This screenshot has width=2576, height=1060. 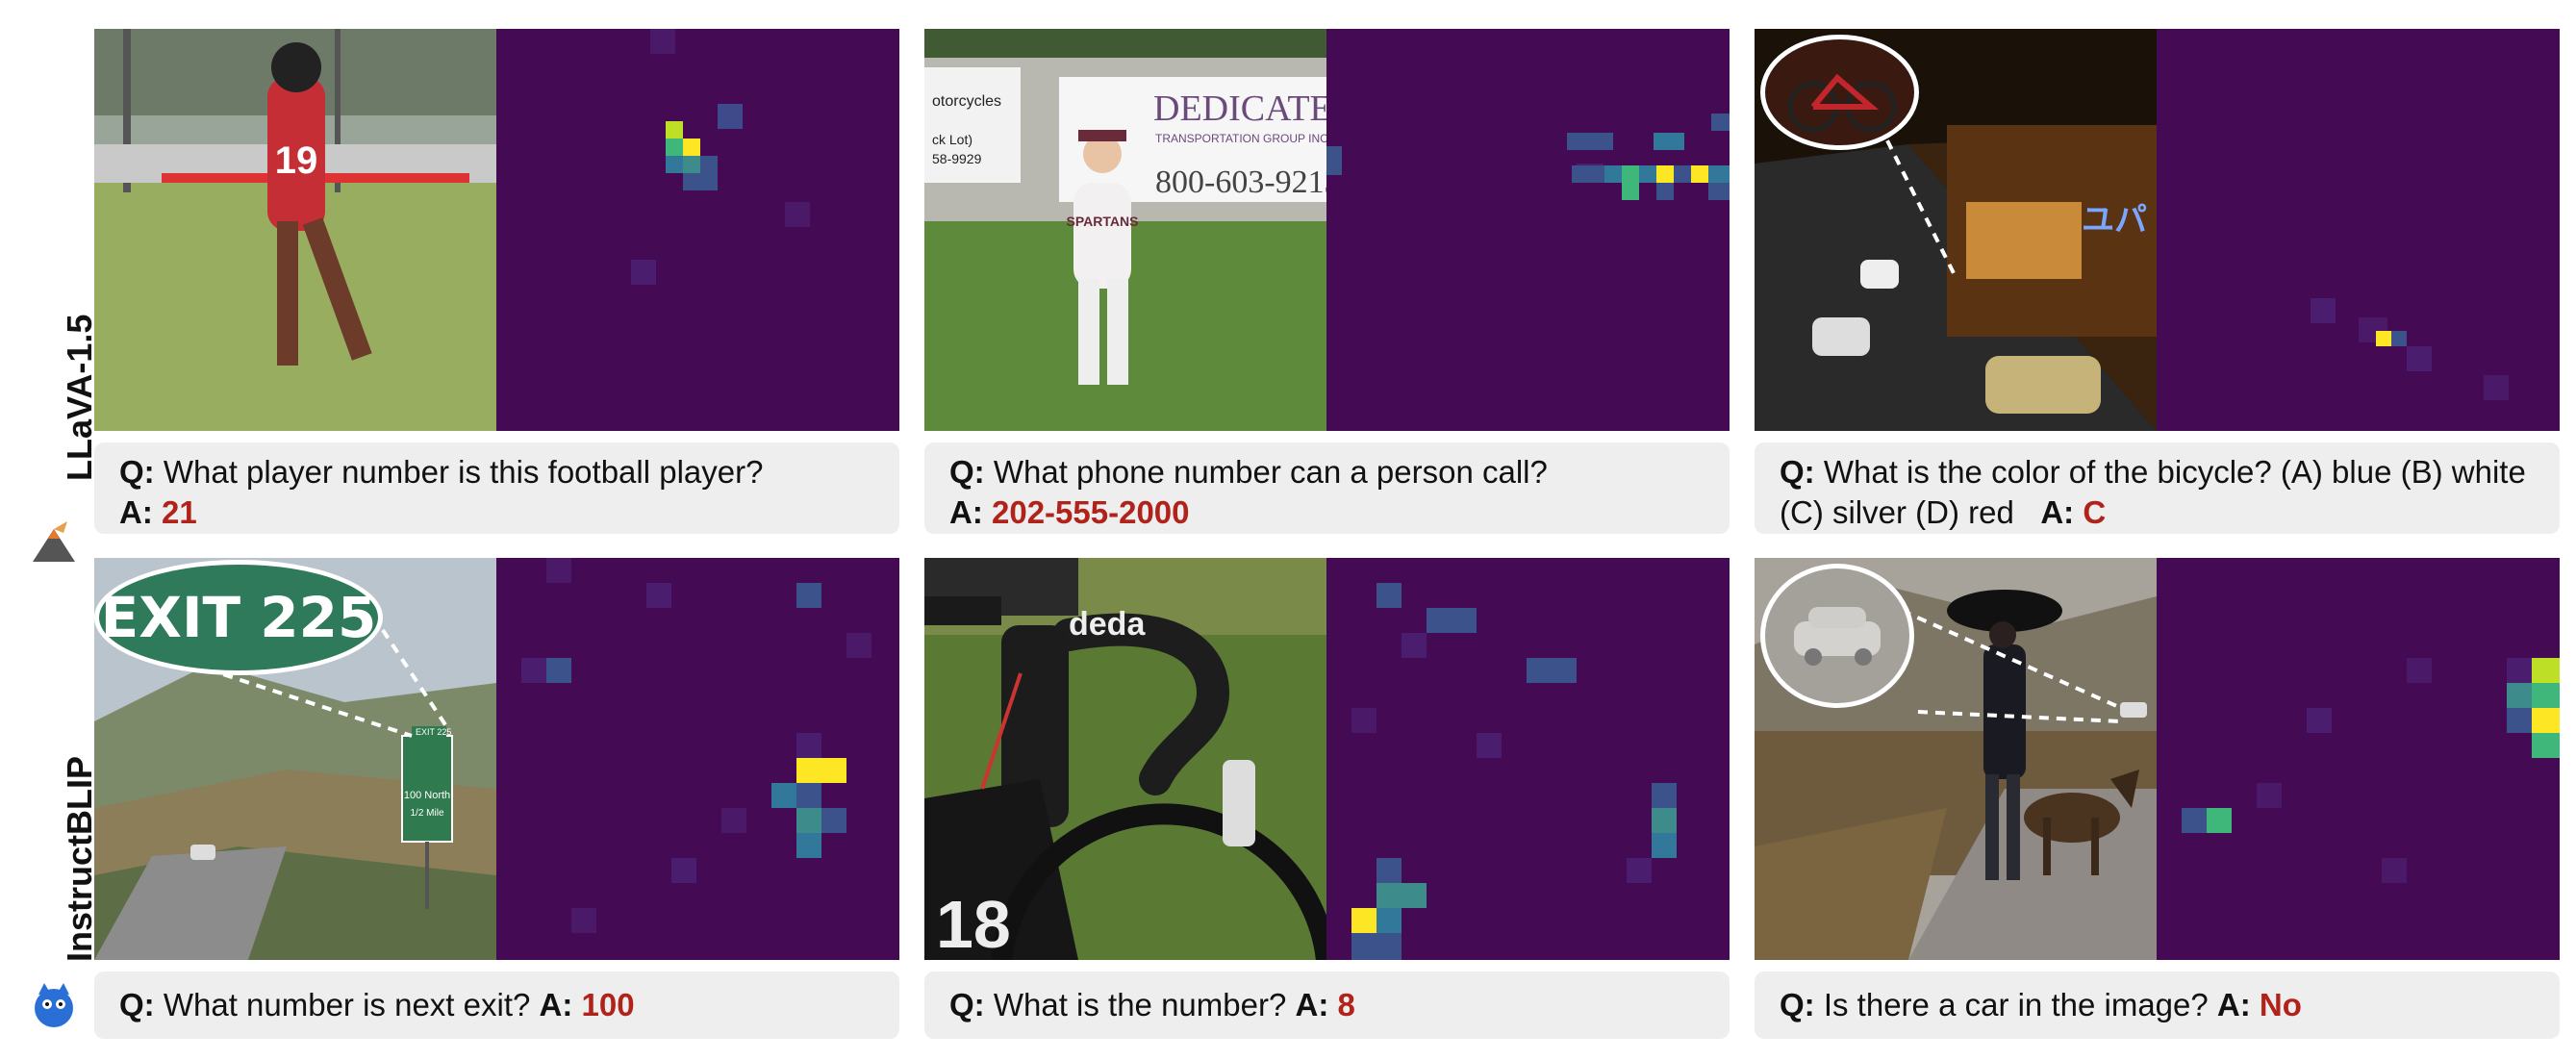 I want to click on panel-bicycle: deda 18 Q: What is the number? A: 8, so click(x=1327, y=799).